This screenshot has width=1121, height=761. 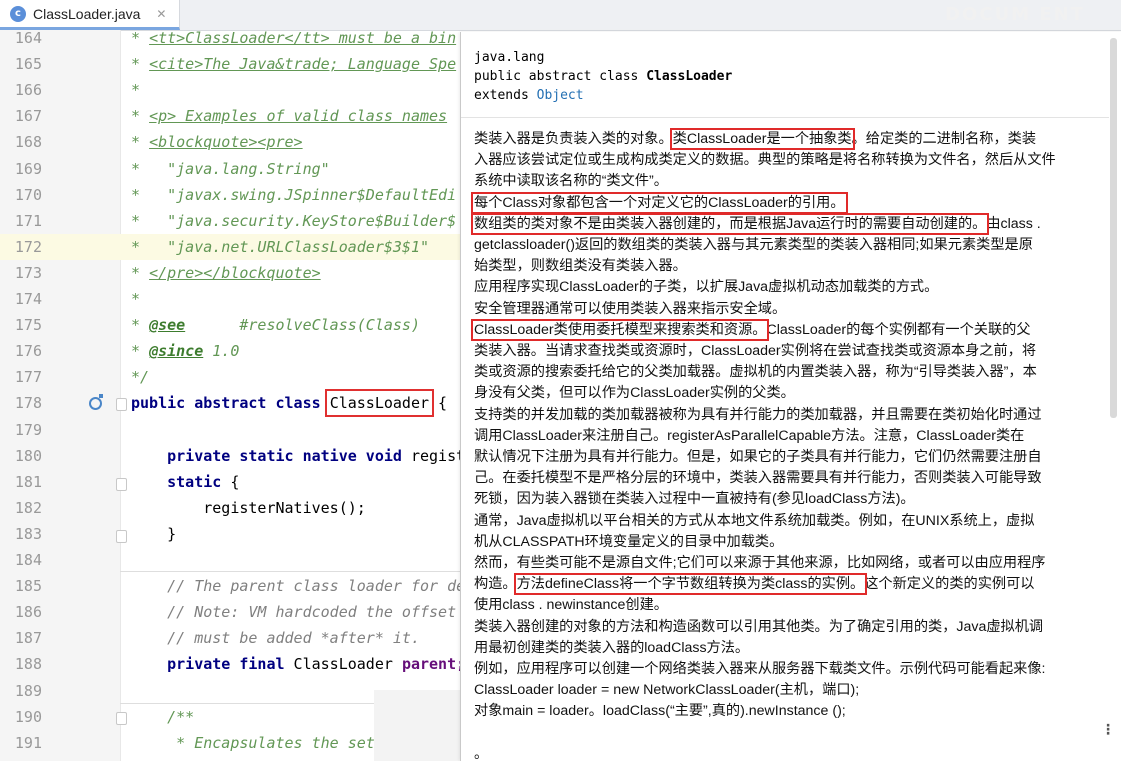 I want to click on more-options-icon: ⋮, so click(x=1108, y=730).